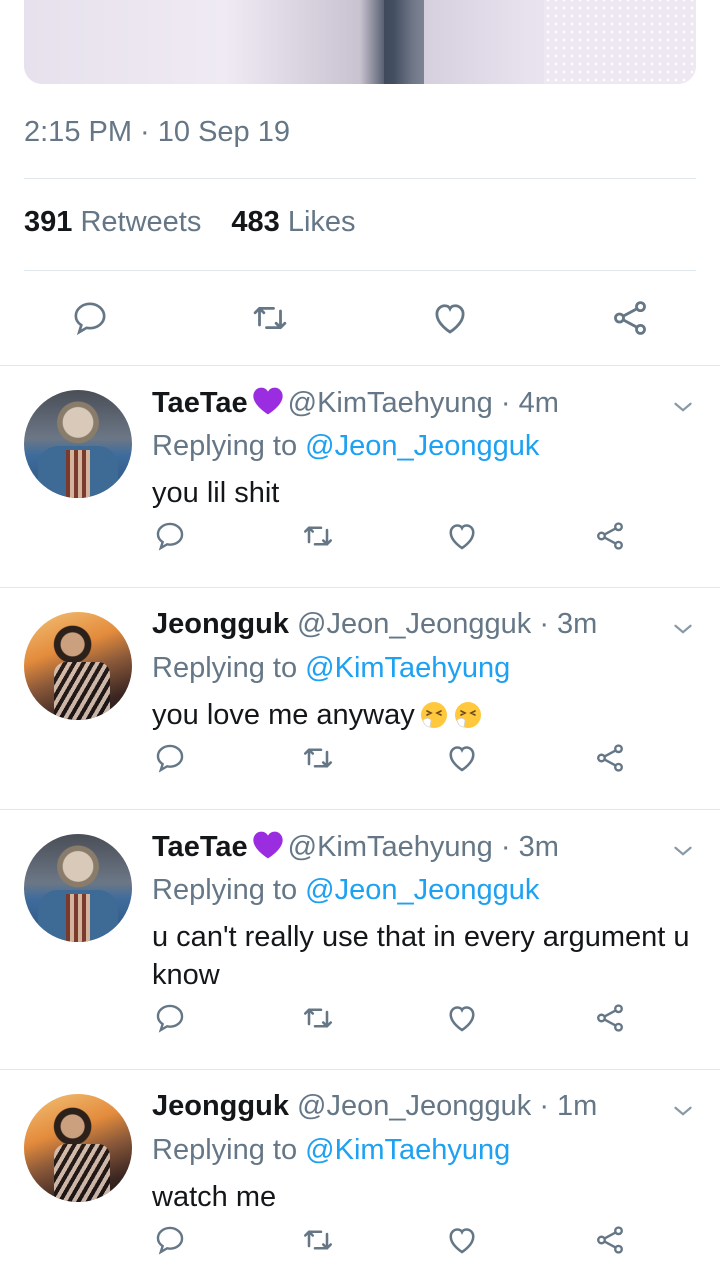 This screenshot has width=720, height=1279. Describe the element at coordinates (360, 42) in the screenshot. I see `tweet-media-image` at that location.